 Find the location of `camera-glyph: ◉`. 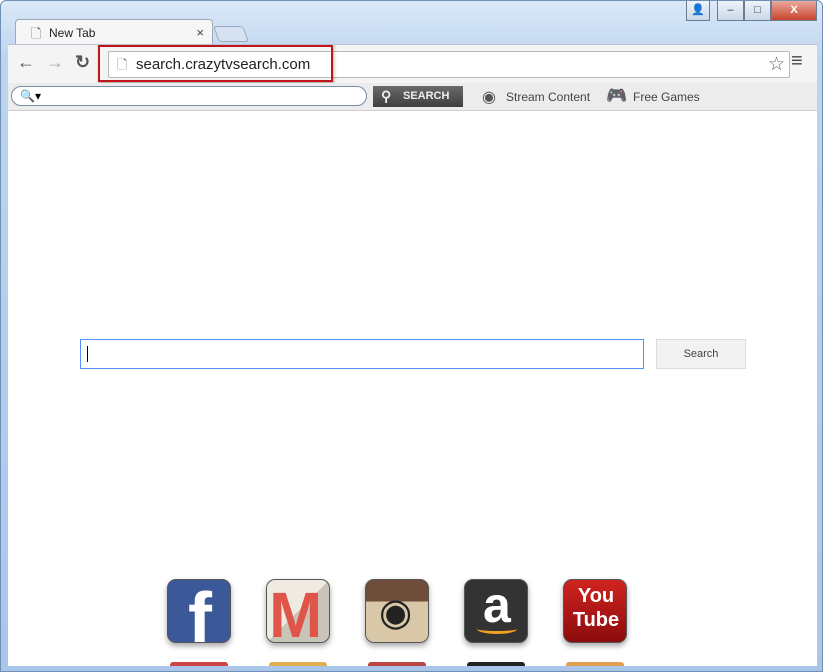

camera-glyph: ◉ is located at coordinates (396, 613).